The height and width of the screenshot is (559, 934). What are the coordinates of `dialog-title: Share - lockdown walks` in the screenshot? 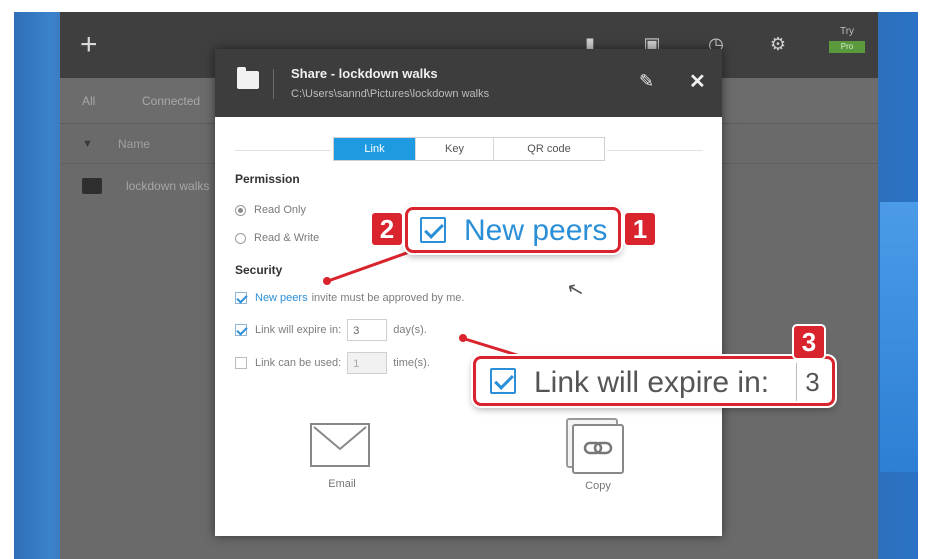 It's located at (364, 73).